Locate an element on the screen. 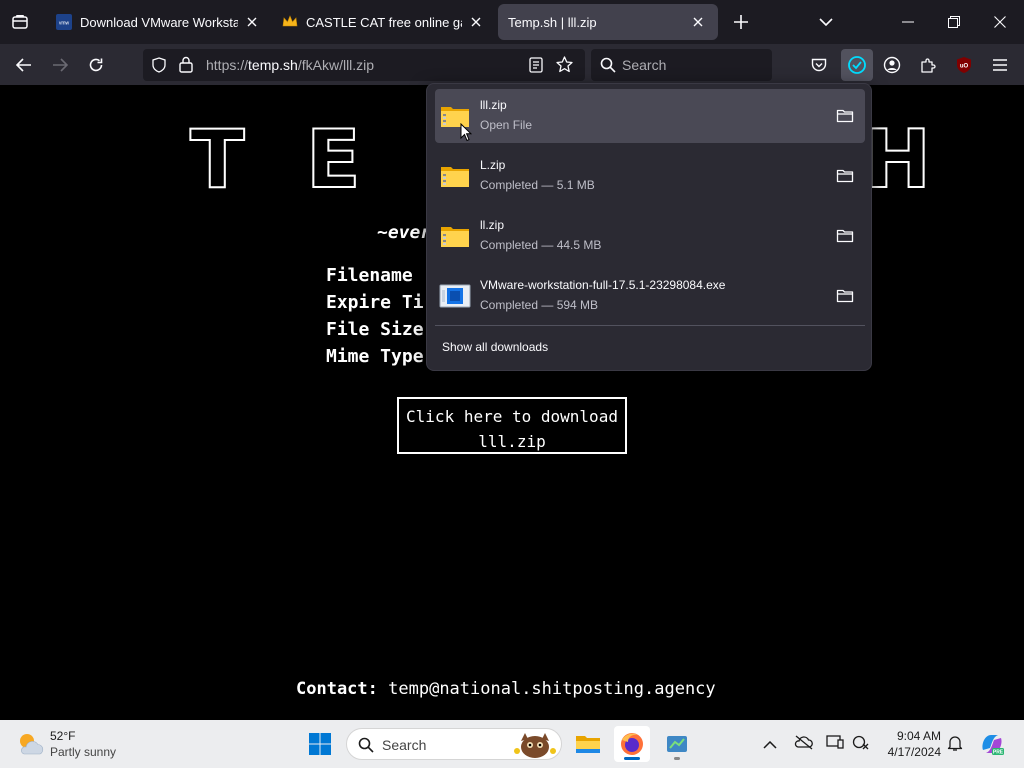  restore-button is located at coordinates (954, 22).